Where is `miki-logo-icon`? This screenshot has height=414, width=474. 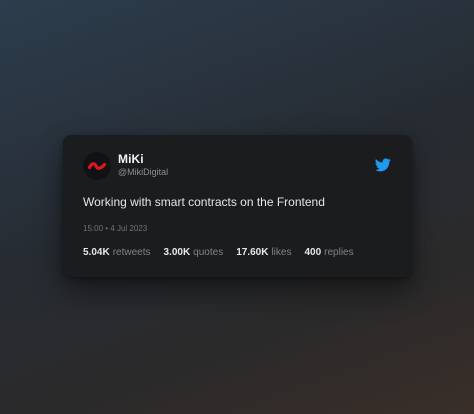
miki-logo-icon is located at coordinates (97, 166).